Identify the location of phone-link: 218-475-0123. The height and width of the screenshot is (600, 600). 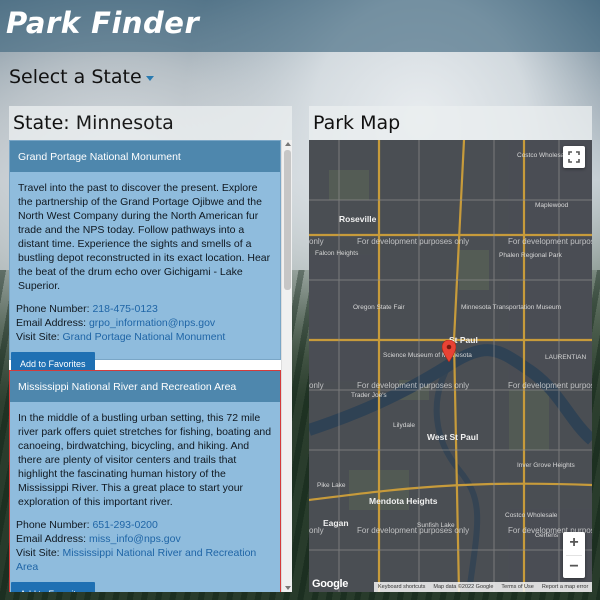
(124, 309).